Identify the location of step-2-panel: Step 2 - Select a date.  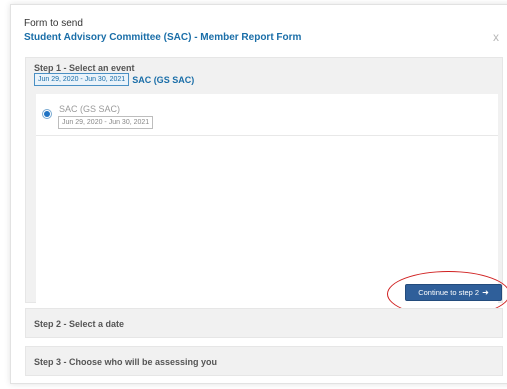
(264, 323).